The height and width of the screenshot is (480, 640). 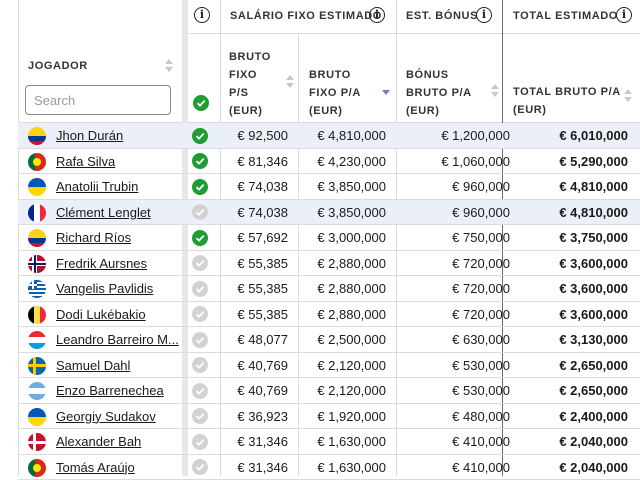 I want to click on info-icon-total: i, so click(x=624, y=15).